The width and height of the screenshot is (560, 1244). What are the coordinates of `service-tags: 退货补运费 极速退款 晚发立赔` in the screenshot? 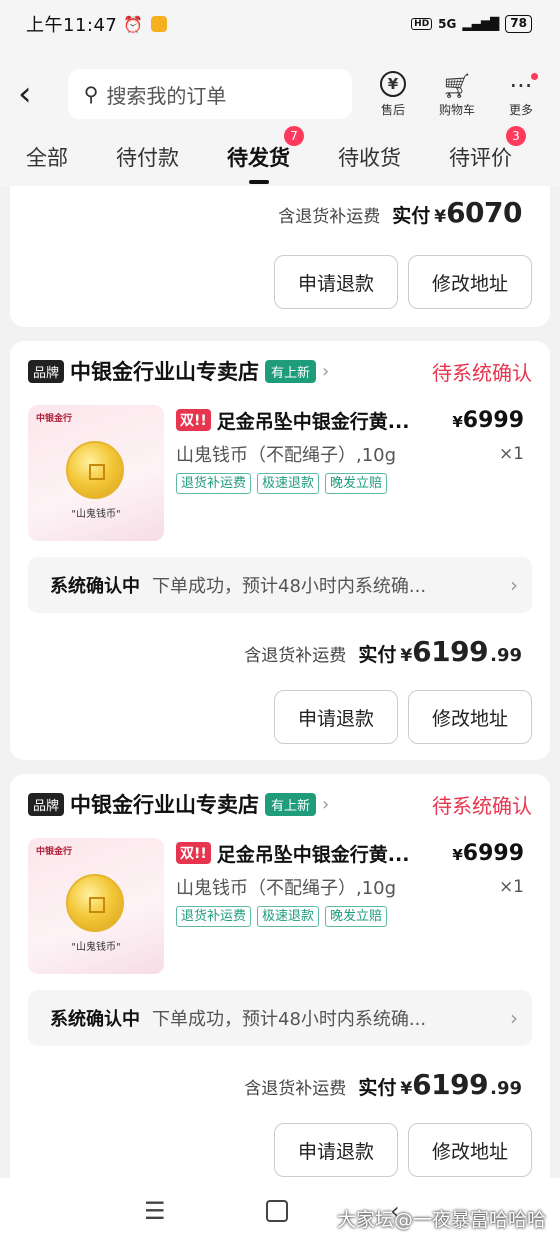 It's located at (354, 916).